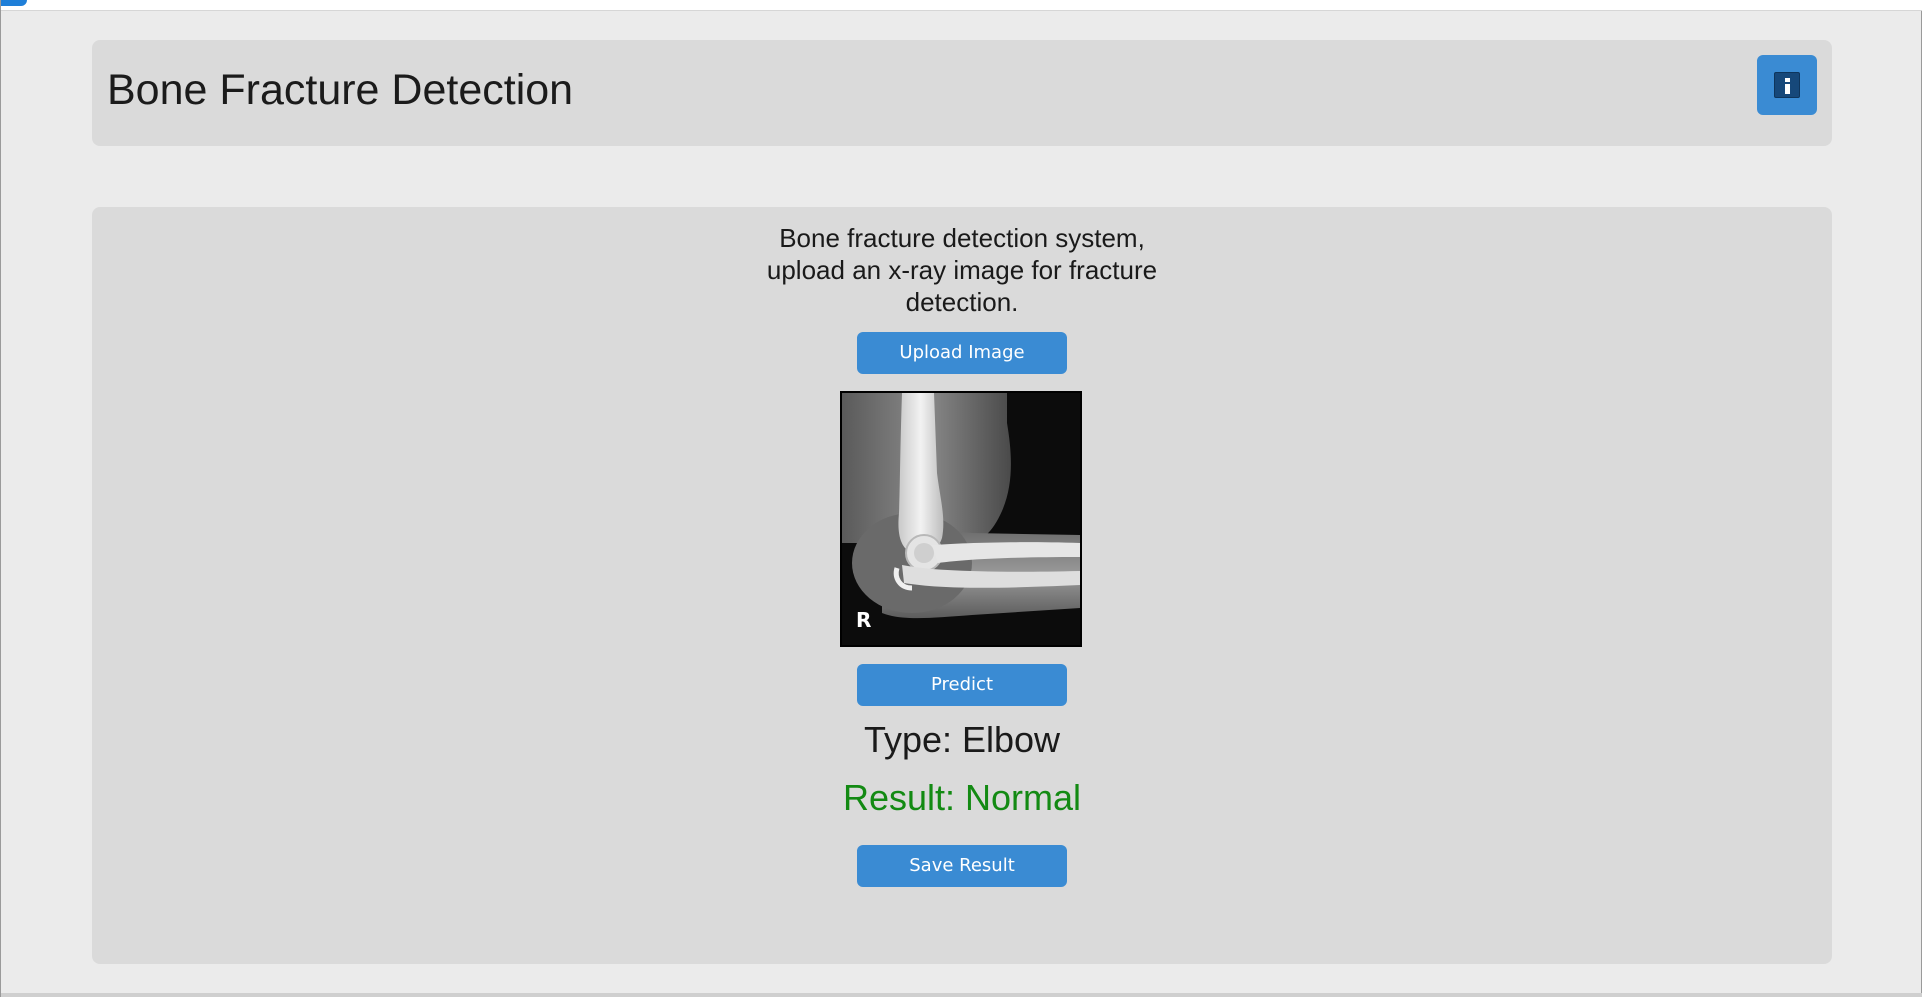 The image size is (1922, 997). I want to click on xray-image: R, so click(961, 519).